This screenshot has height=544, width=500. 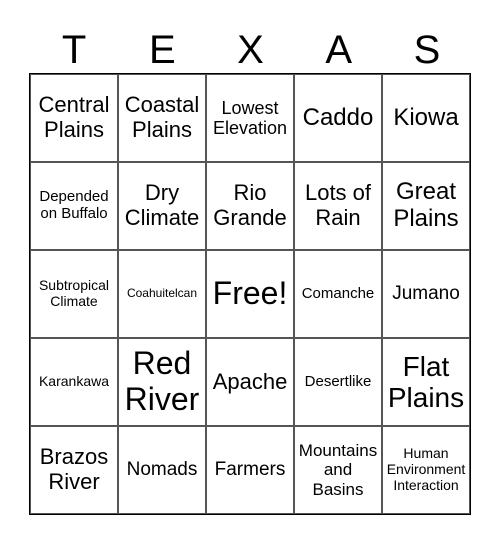 I want to click on bingo-cell: Red River, so click(x=162, y=382).